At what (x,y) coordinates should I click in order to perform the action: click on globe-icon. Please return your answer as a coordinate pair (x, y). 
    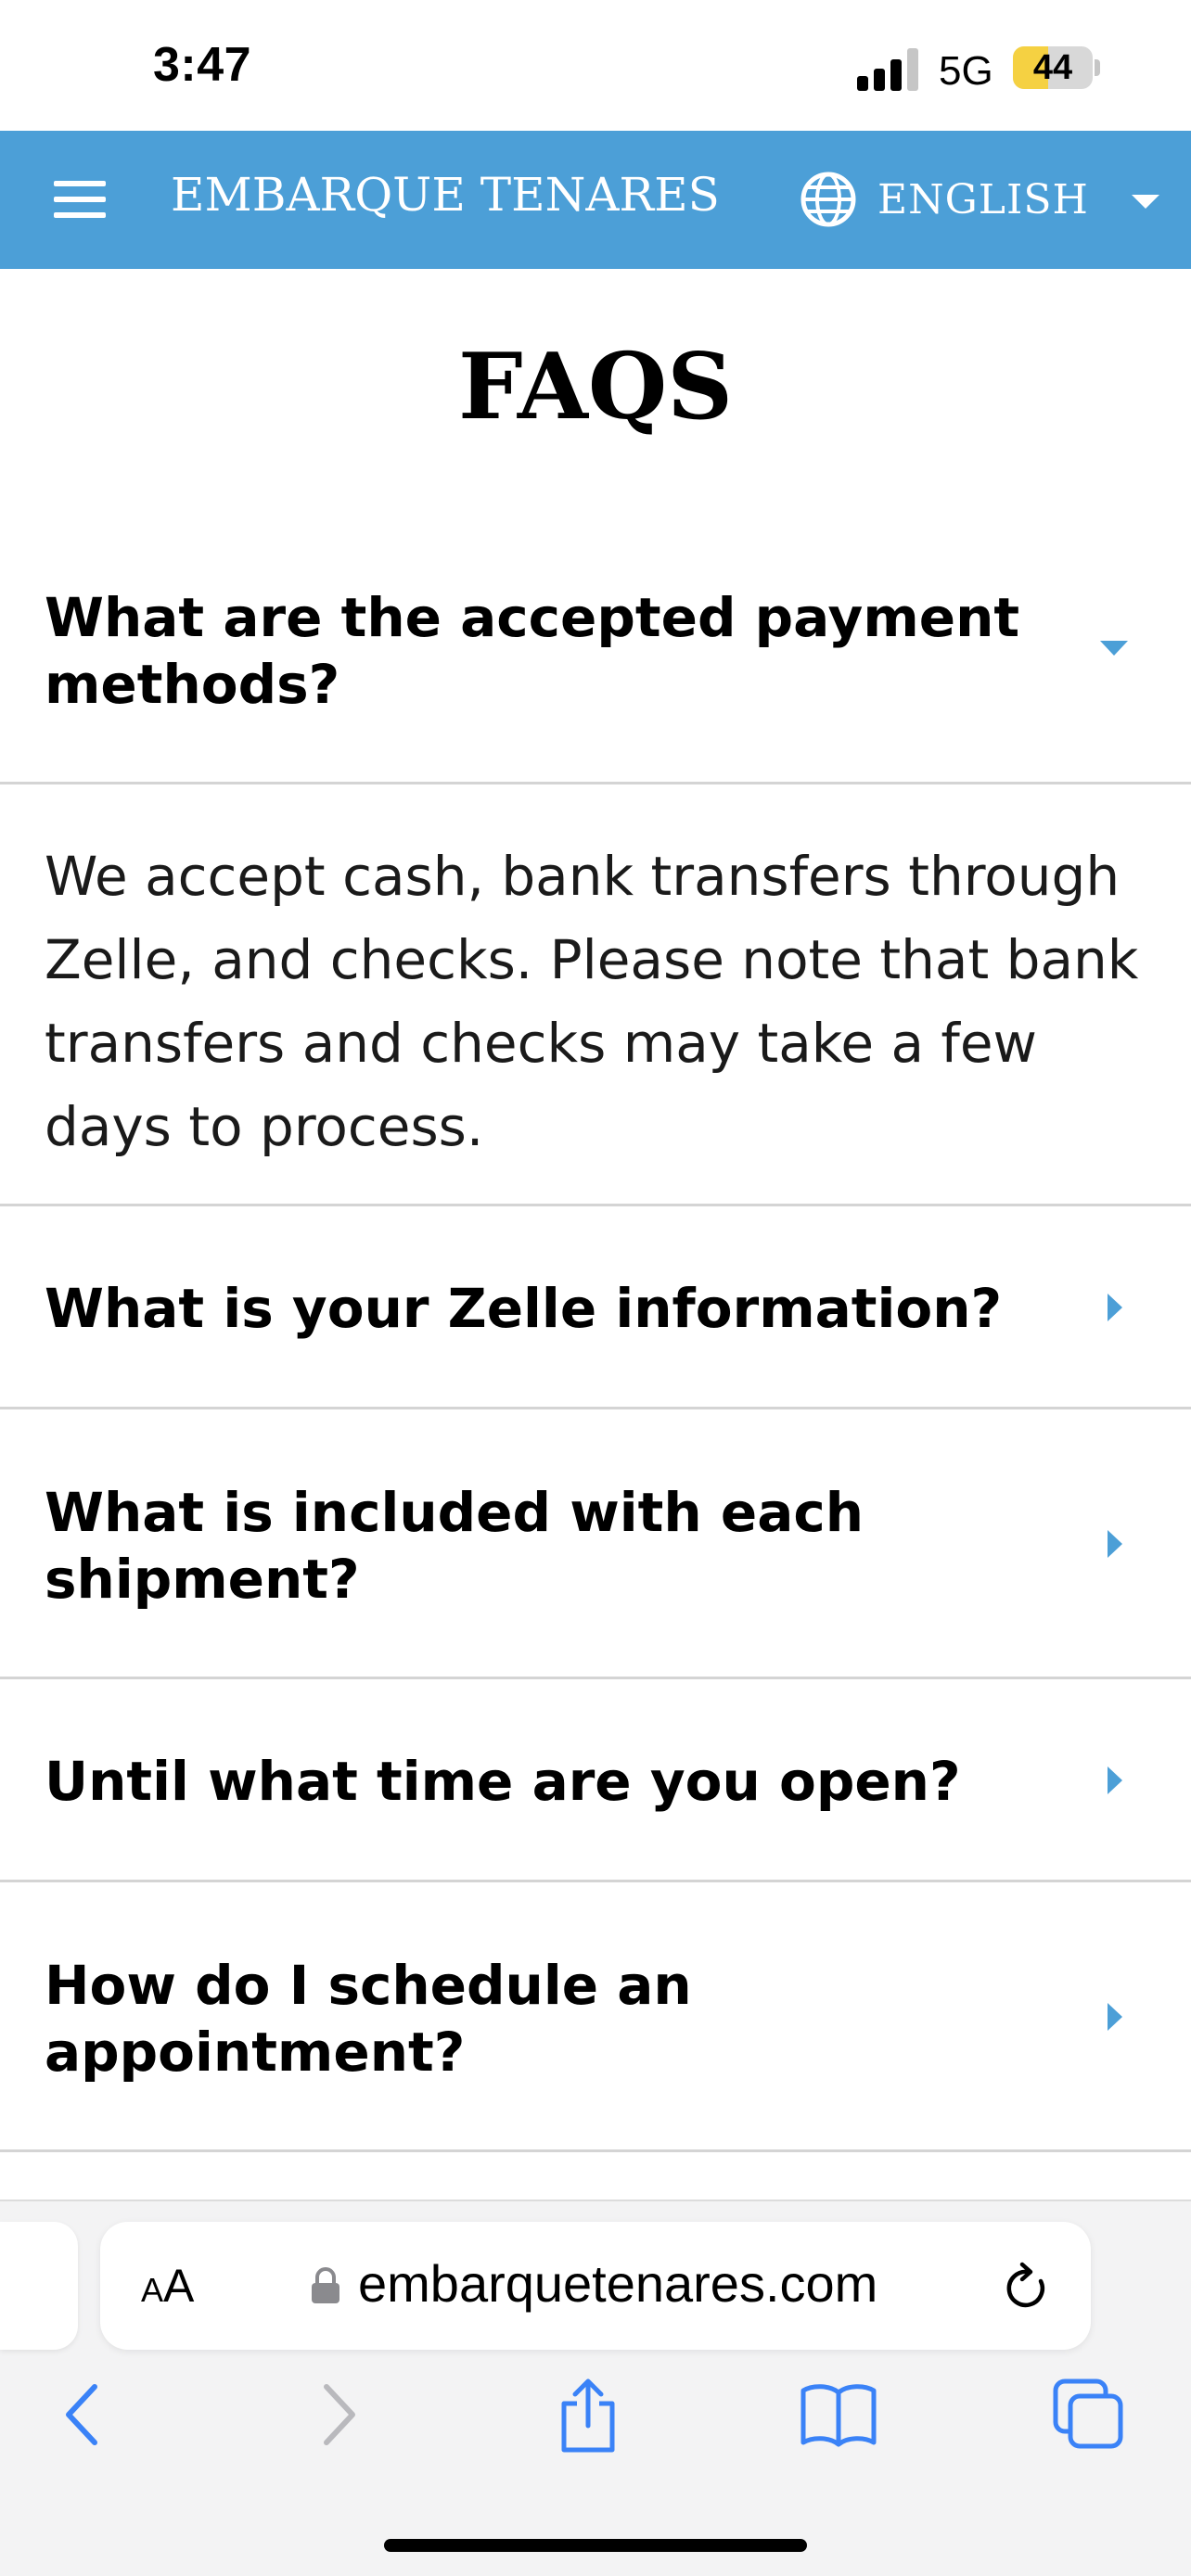
    Looking at the image, I should click on (828, 199).